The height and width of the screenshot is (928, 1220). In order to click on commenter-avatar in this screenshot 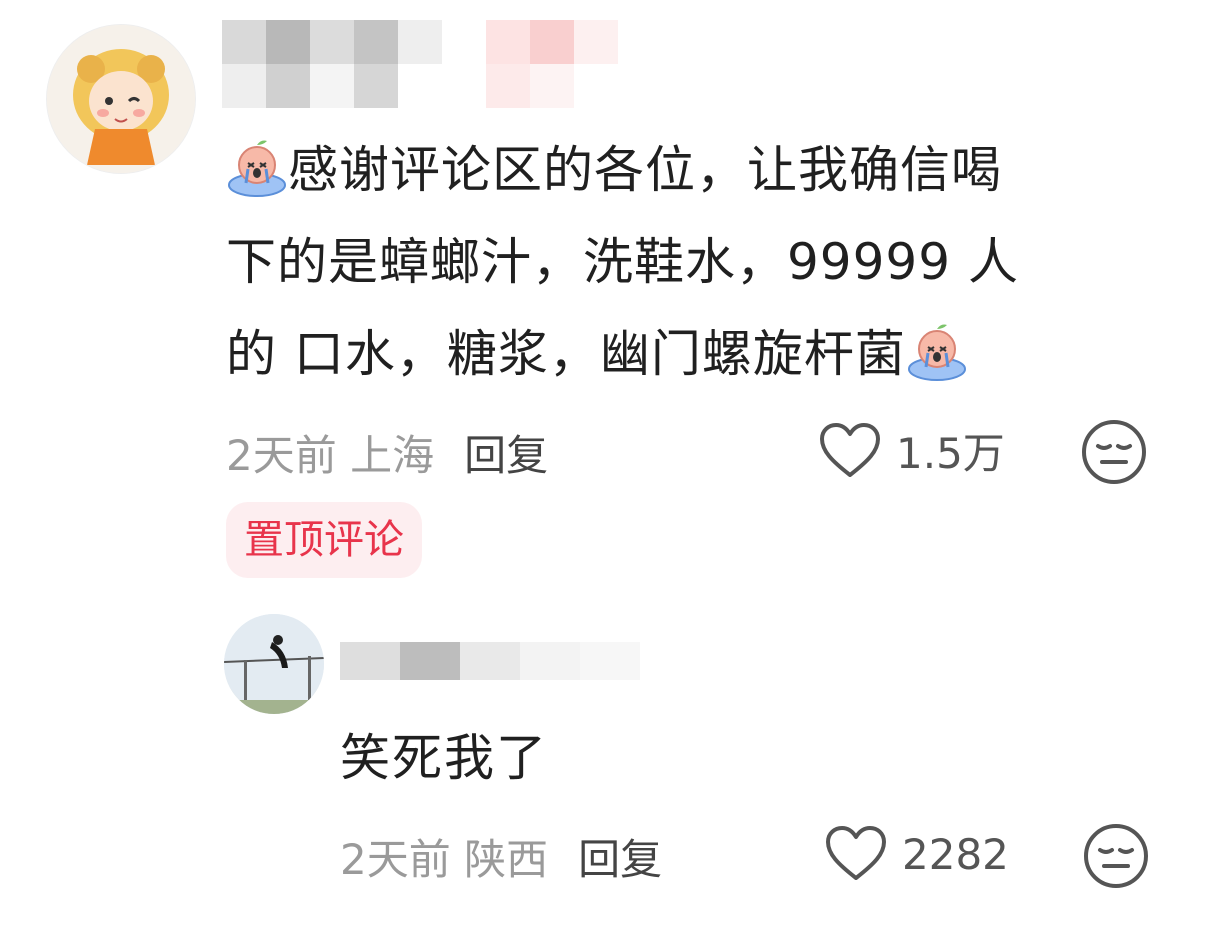, I will do `click(121, 99)`.